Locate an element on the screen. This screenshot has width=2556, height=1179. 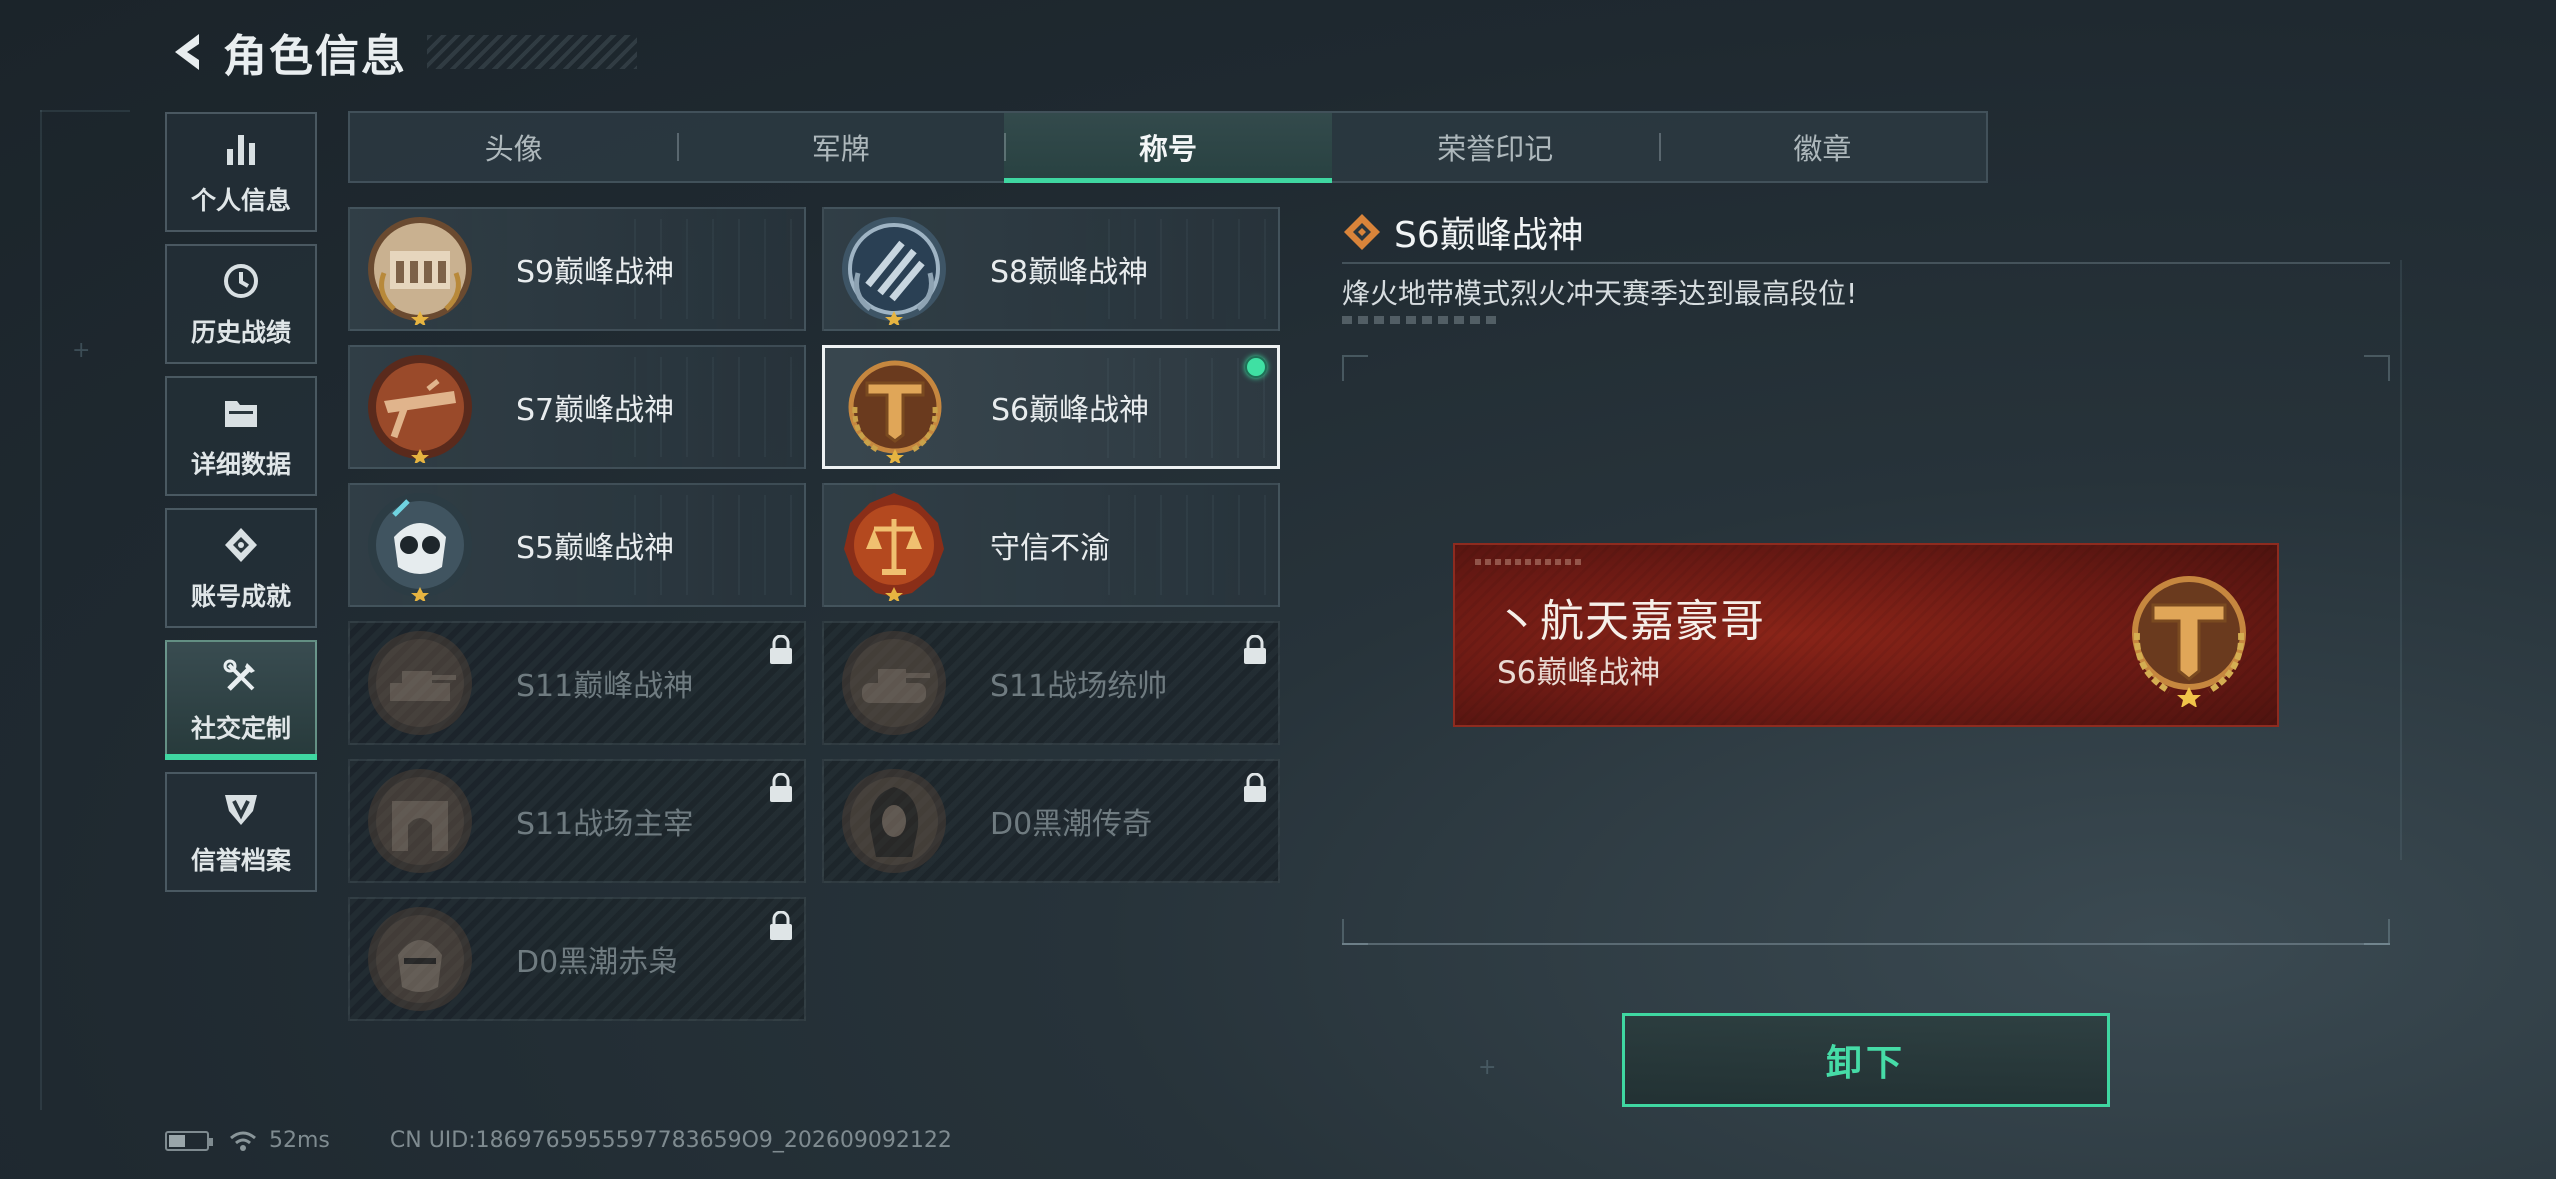
arch-gate-medal-icon is located at coordinates (420, 821).